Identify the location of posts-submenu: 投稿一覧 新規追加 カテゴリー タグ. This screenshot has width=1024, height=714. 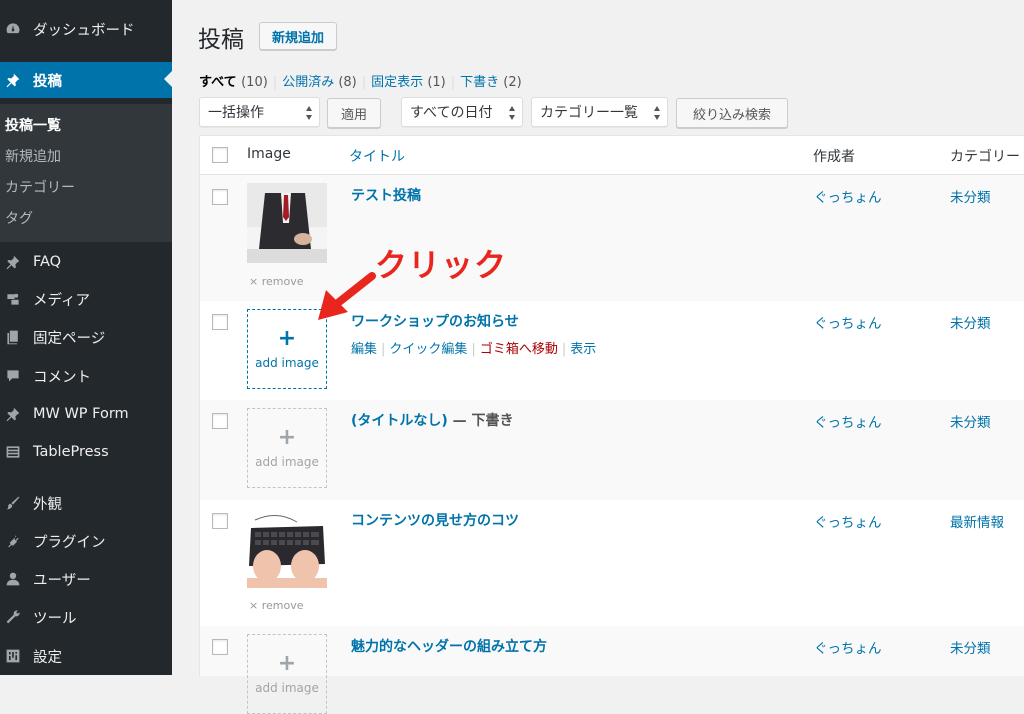
(86, 173).